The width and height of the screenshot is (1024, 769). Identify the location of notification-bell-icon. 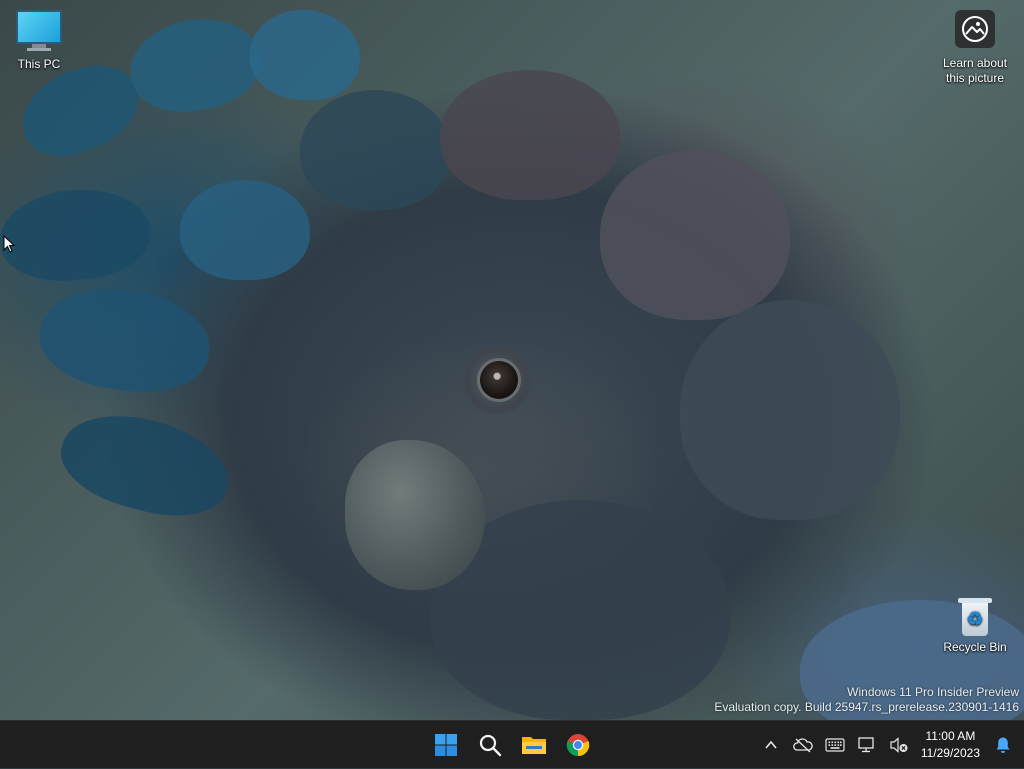
(1003, 745).